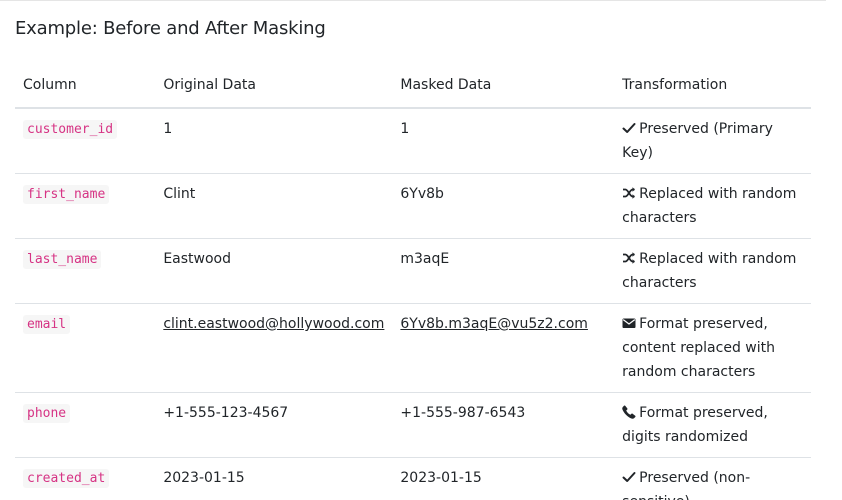 This screenshot has width=842, height=500. Describe the element at coordinates (695, 425) in the screenshot. I see `transformation-text: Format preserved, digits randomized` at that location.